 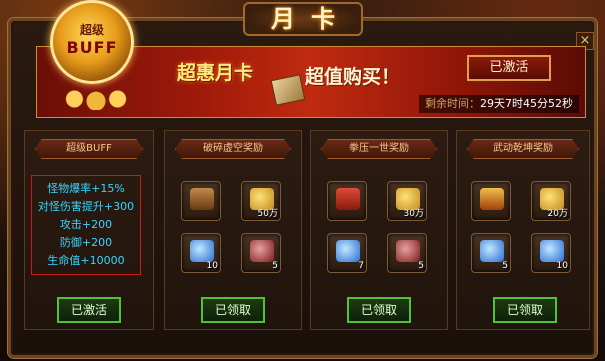 What do you see at coordinates (86, 188) in the screenshot?
I see `stat-drop-rate: 怪物爆率+15%` at bounding box center [86, 188].